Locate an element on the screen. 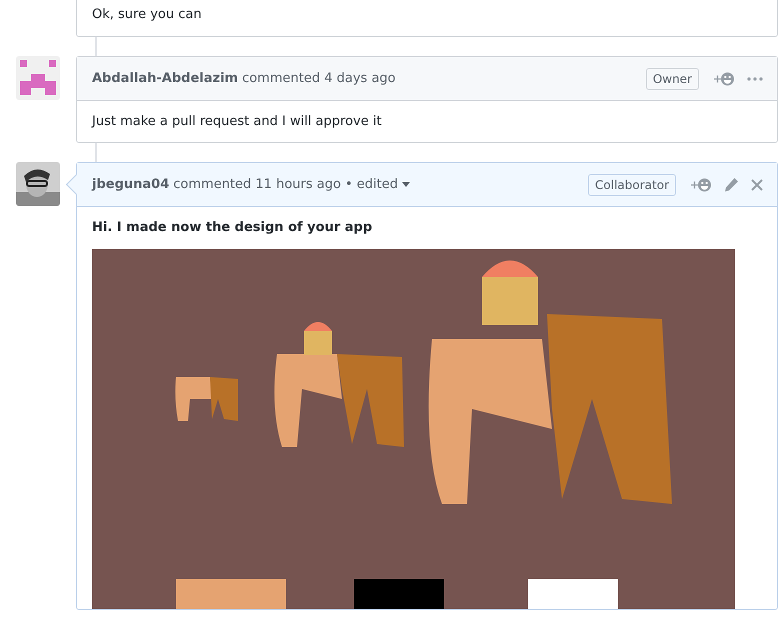 This screenshot has height=629, width=783. comment-timestamp: commented 11 hours ago is located at coordinates (257, 184).